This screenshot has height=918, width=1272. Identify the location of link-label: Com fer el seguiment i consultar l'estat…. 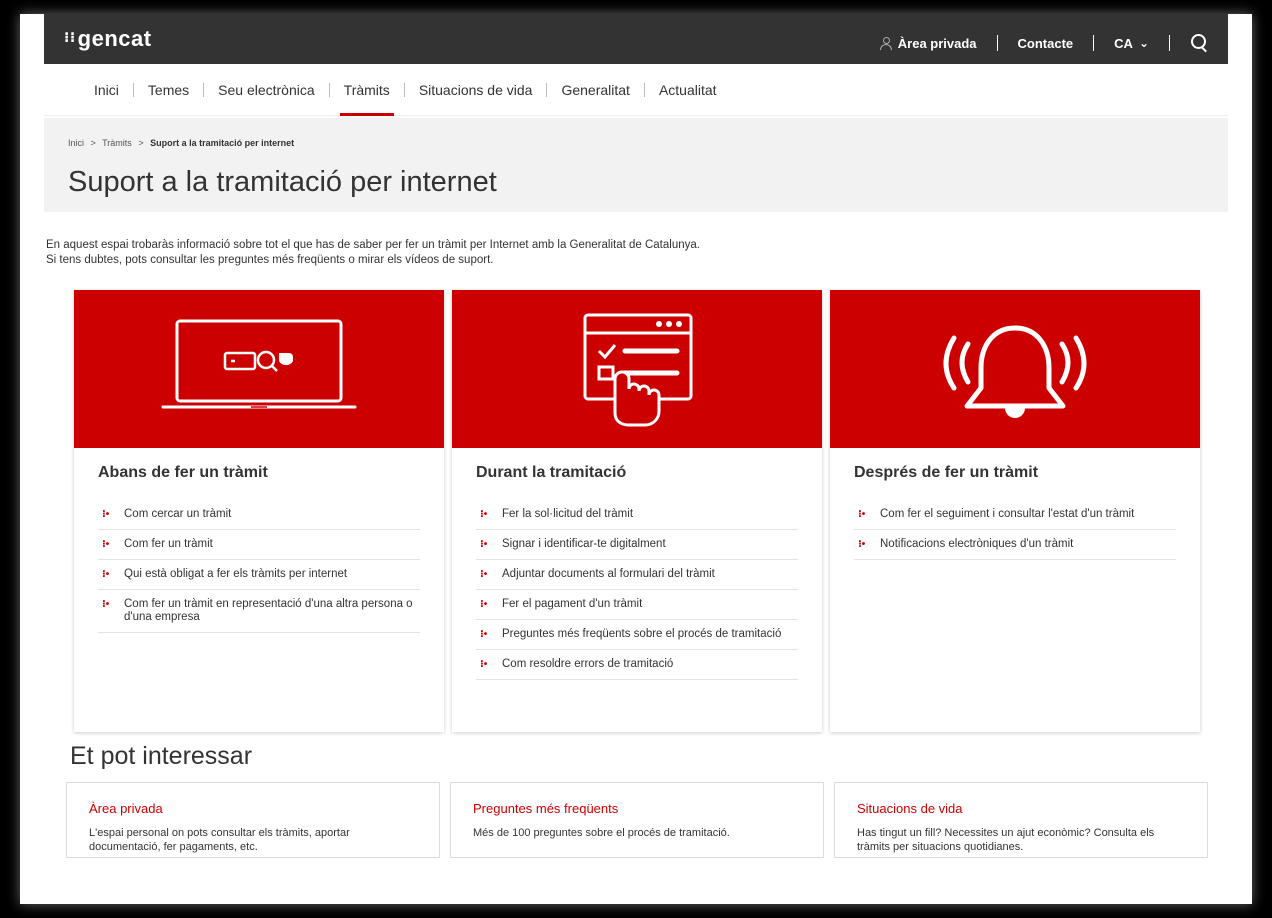
(1007, 514).